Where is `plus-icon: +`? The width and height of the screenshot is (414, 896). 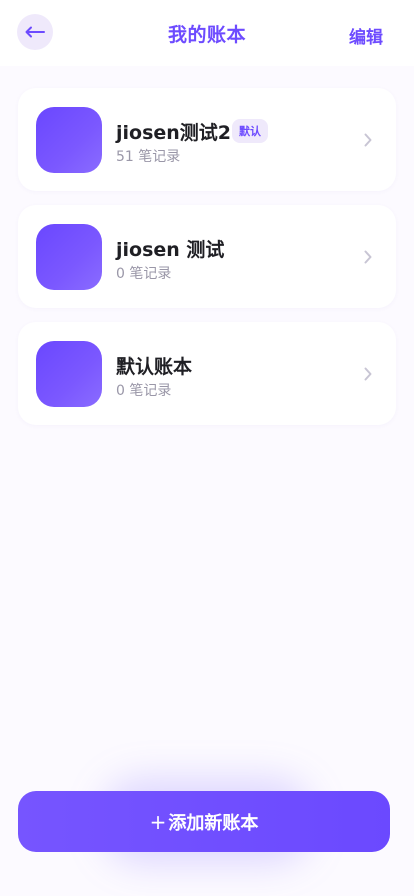 plus-icon: + is located at coordinates (158, 821).